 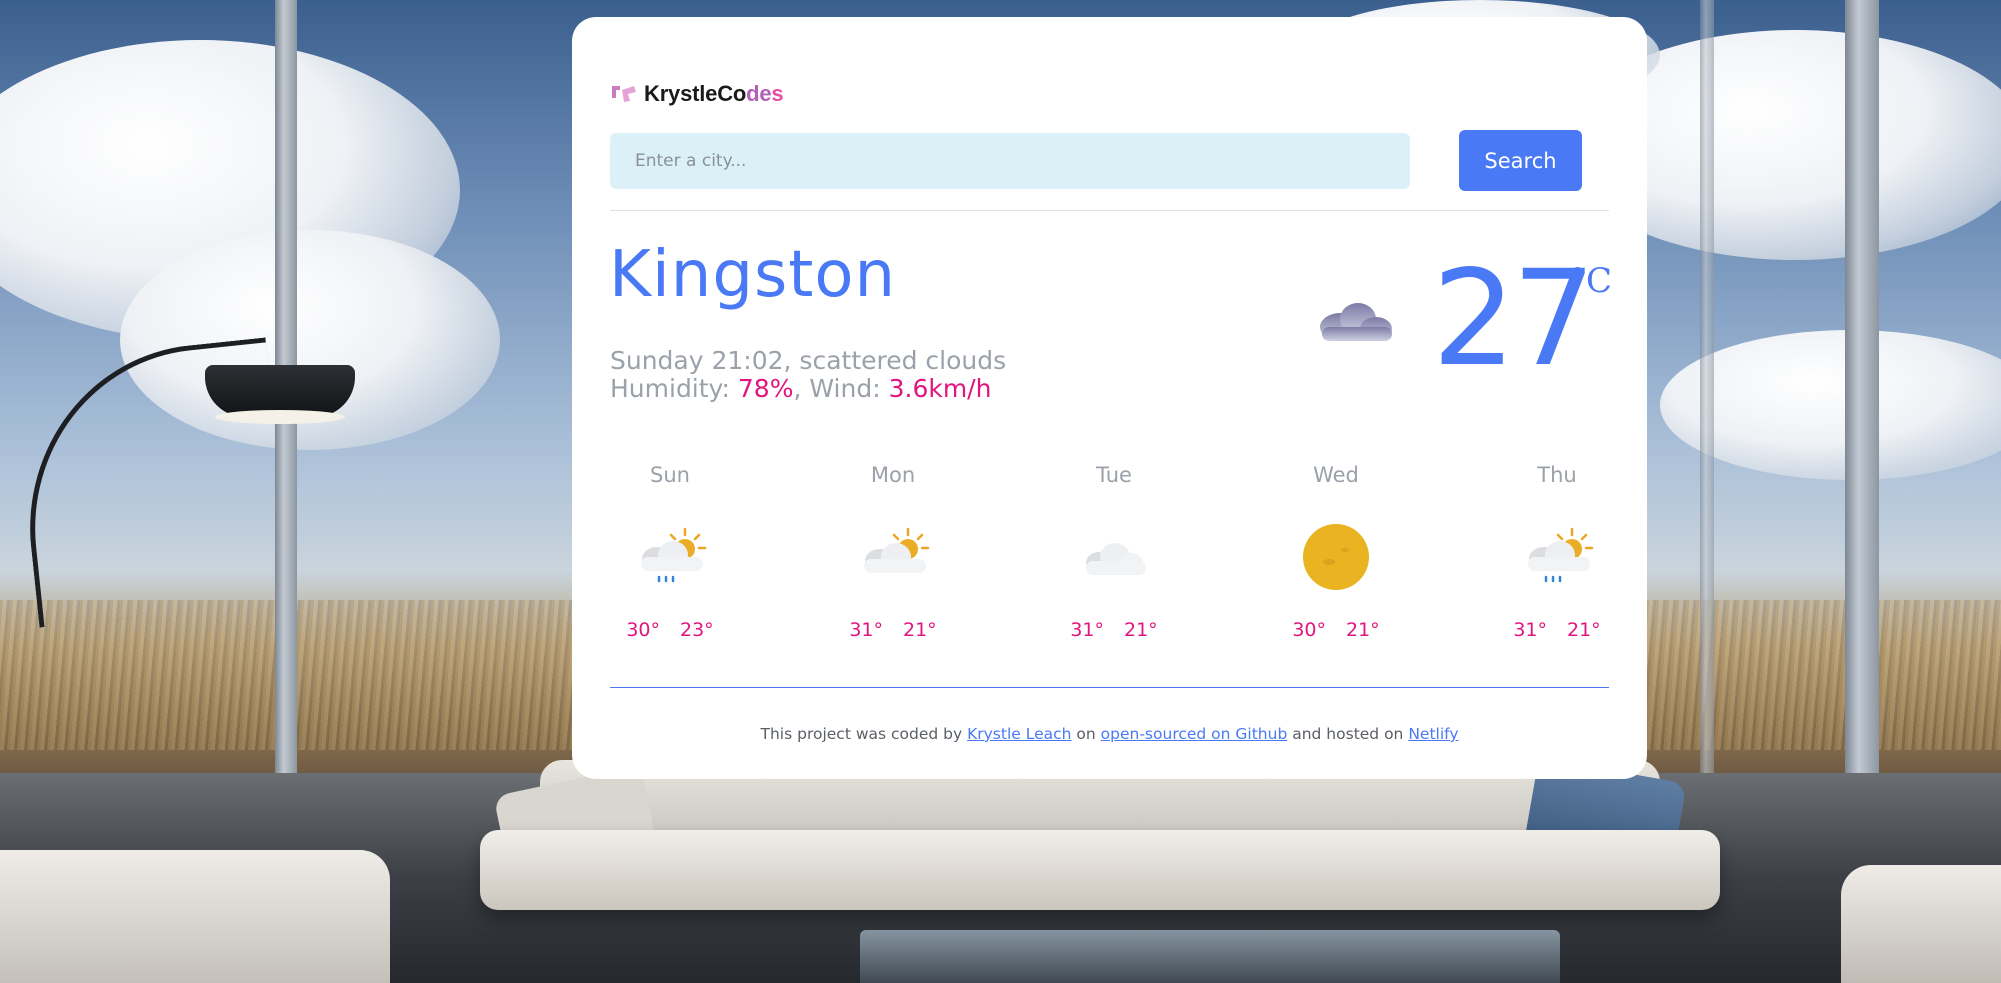 What do you see at coordinates (849, 388) in the screenshot?
I see `wind-label: Wind:` at bounding box center [849, 388].